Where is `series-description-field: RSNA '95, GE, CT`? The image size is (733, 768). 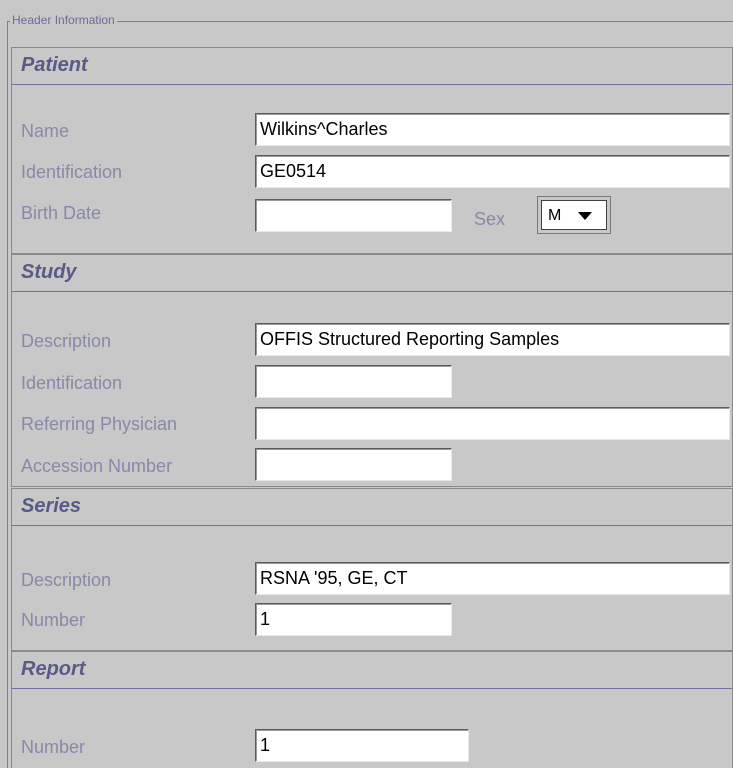
series-description-field: RSNA '95, GE, CT is located at coordinates (492, 578).